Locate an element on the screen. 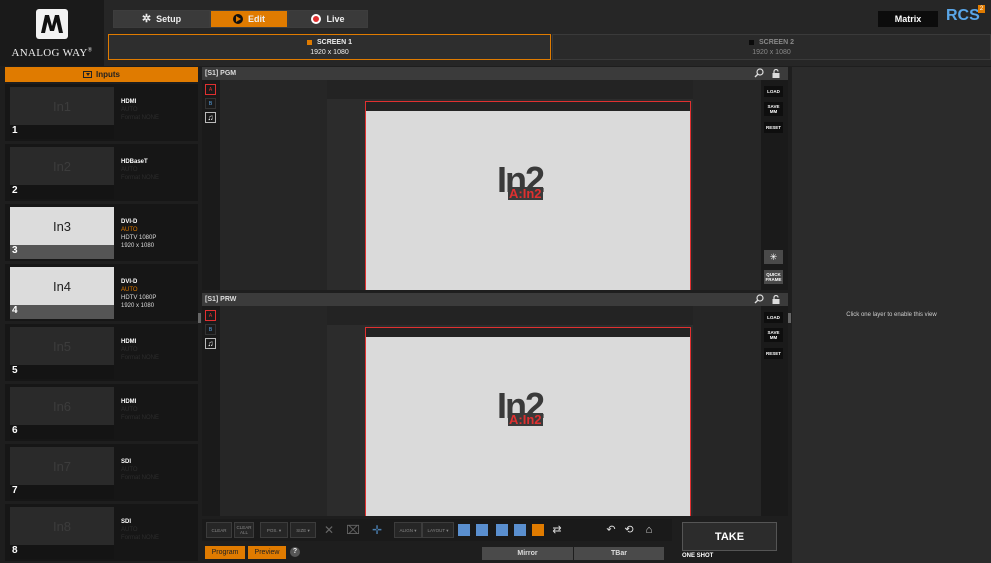 The width and height of the screenshot is (991, 563). prw-layer-tag: A:In2 is located at coordinates (525, 419).